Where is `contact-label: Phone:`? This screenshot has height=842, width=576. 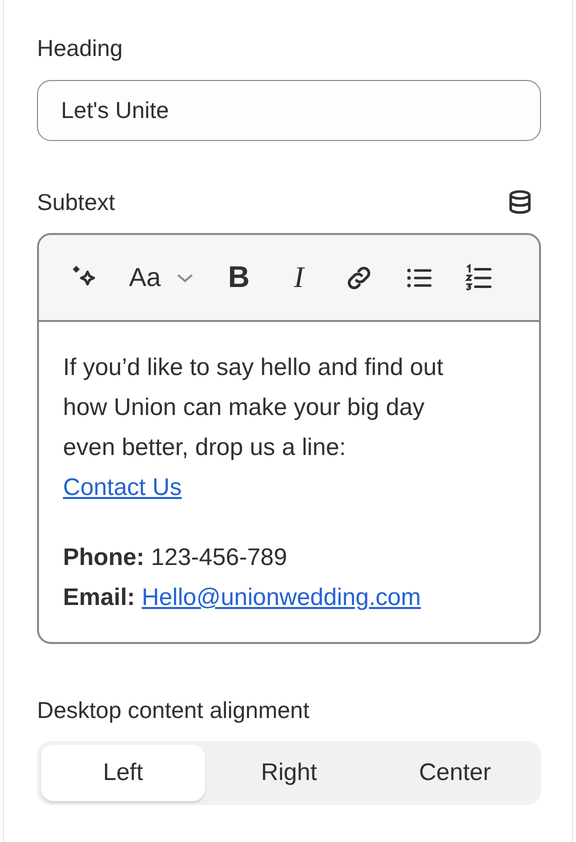
contact-label: Phone: is located at coordinates (103, 557).